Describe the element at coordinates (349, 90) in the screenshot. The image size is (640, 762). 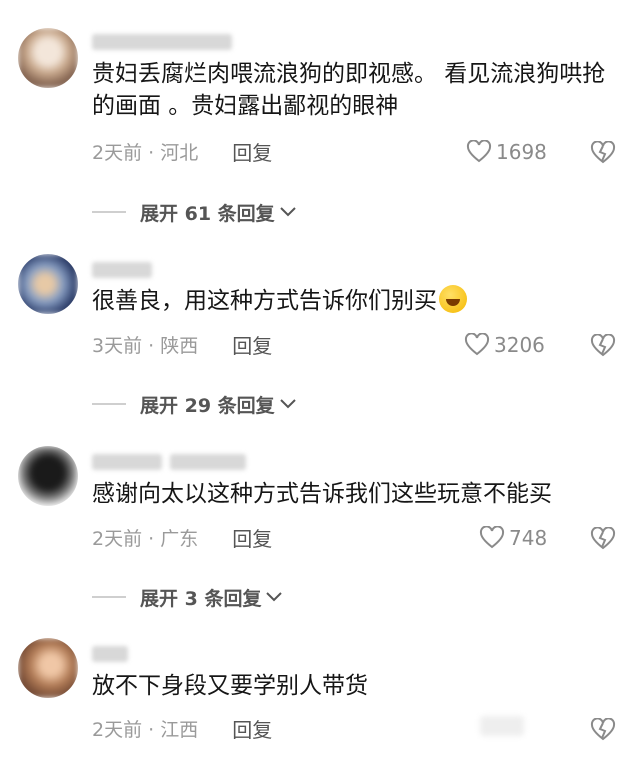
I see `comment-text: 贵妇丢腐烂肉喂流浪狗的即视感。 看见流浪狗哄抢的画面 。贵妇露出鄙视的眼神` at that location.